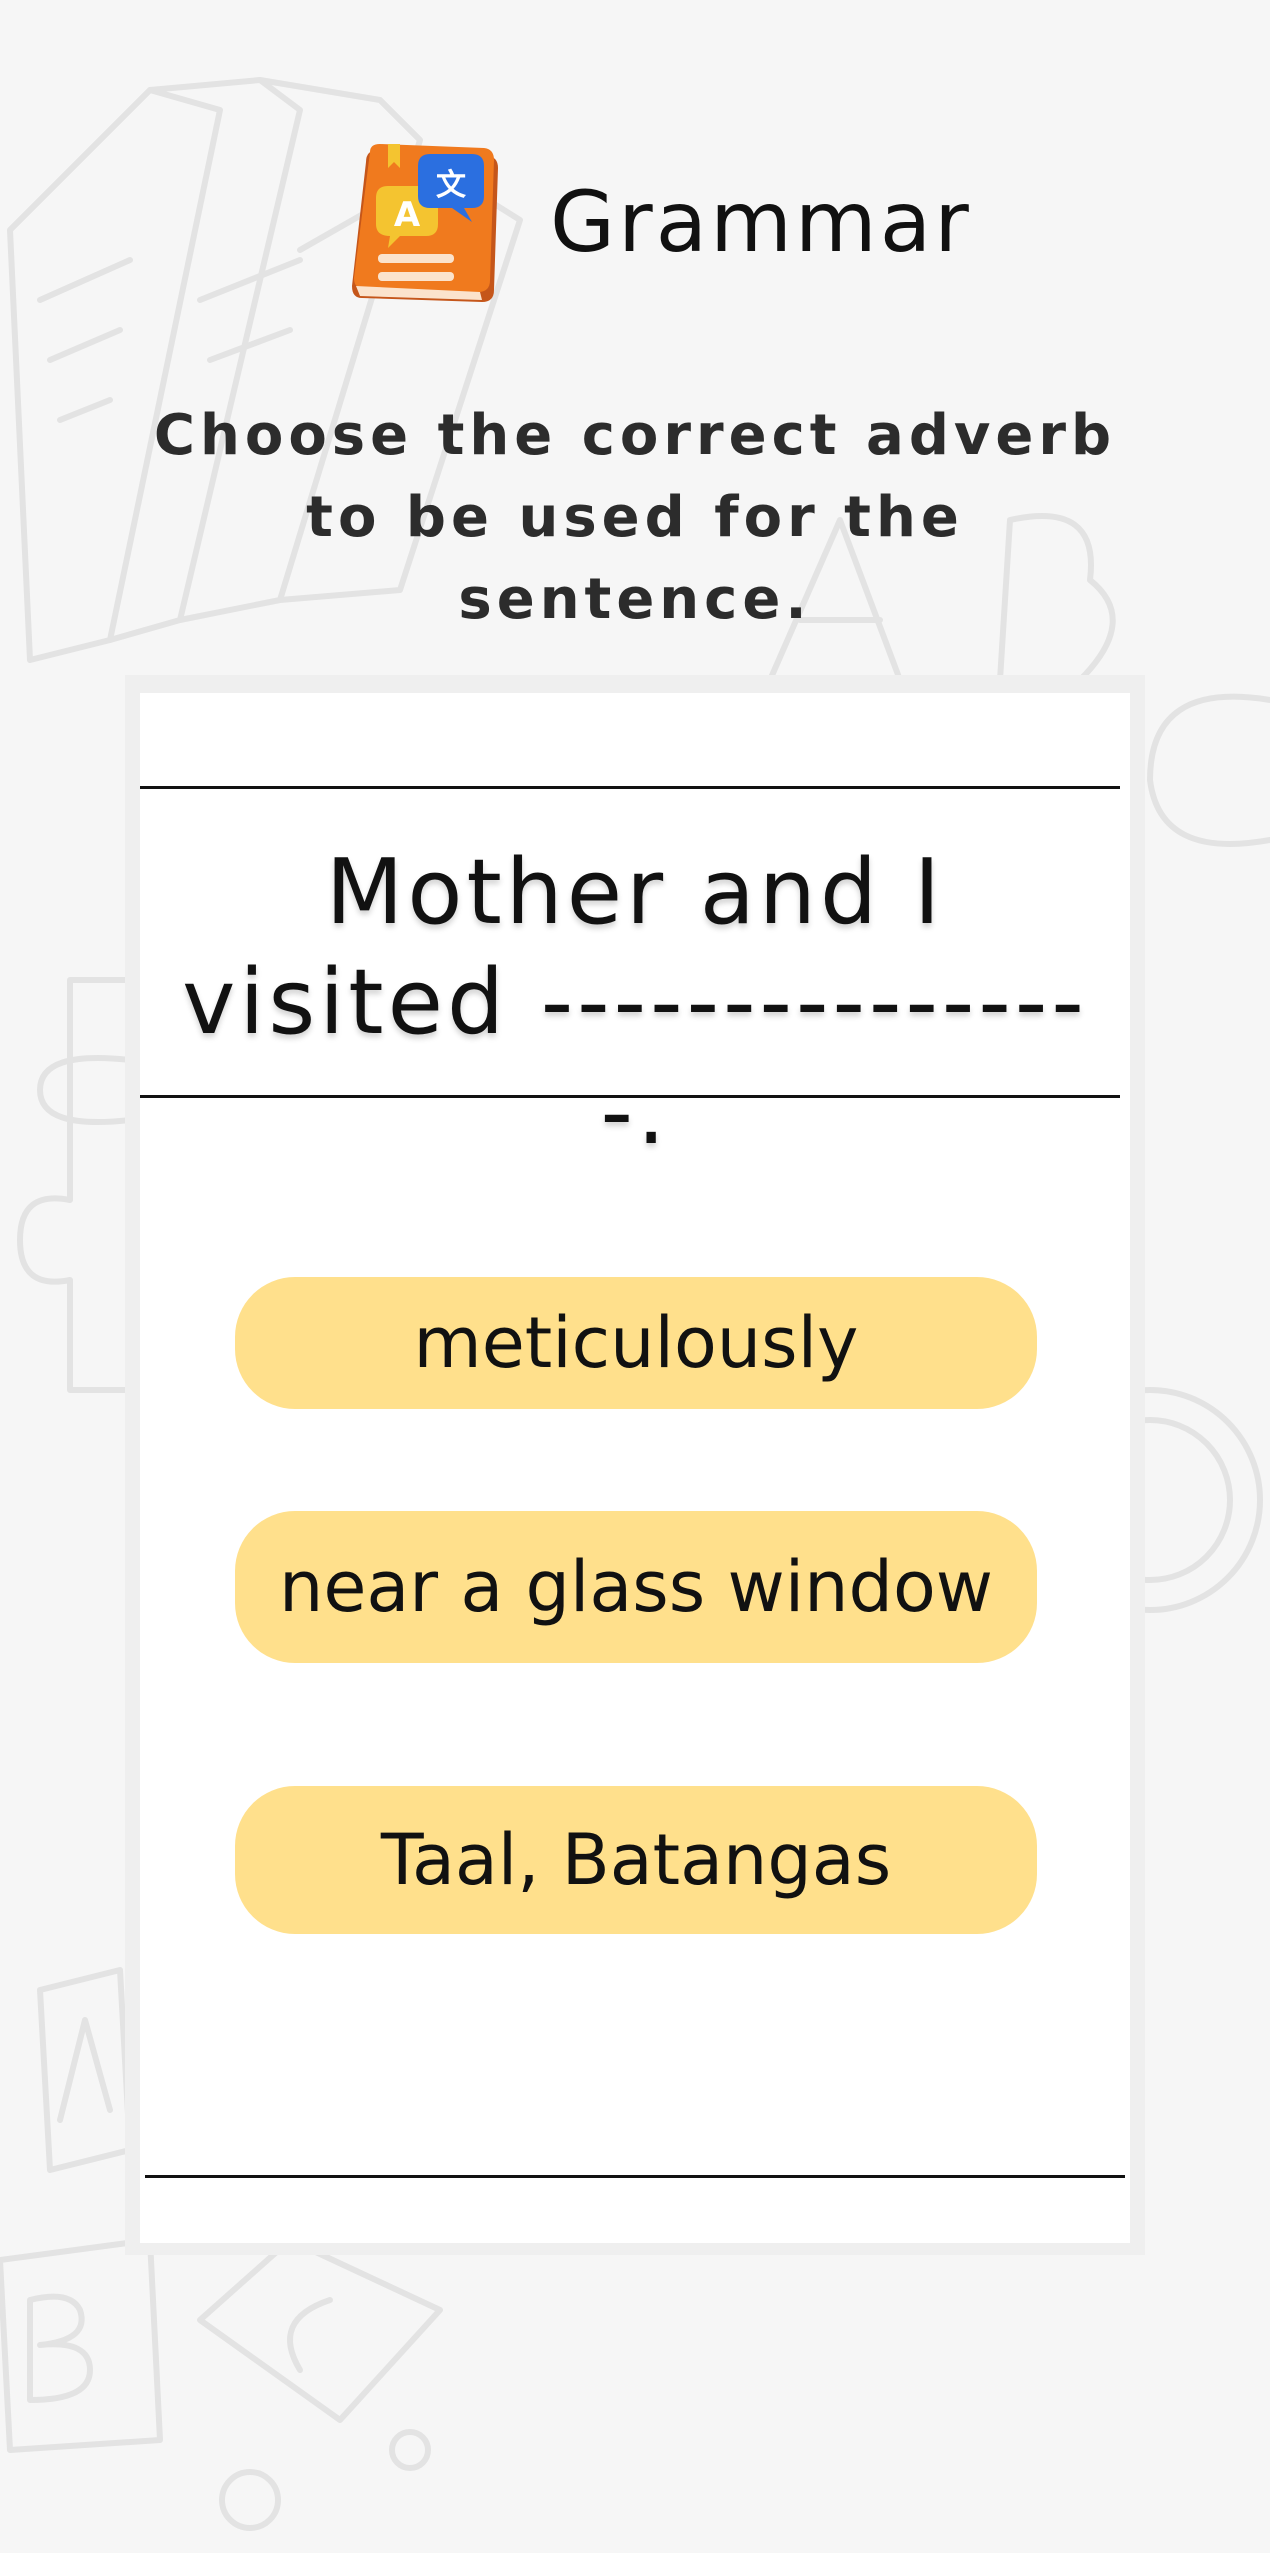 This screenshot has width=1270, height=2553. I want to click on translate-book-icon: A 文, so click(425, 223).